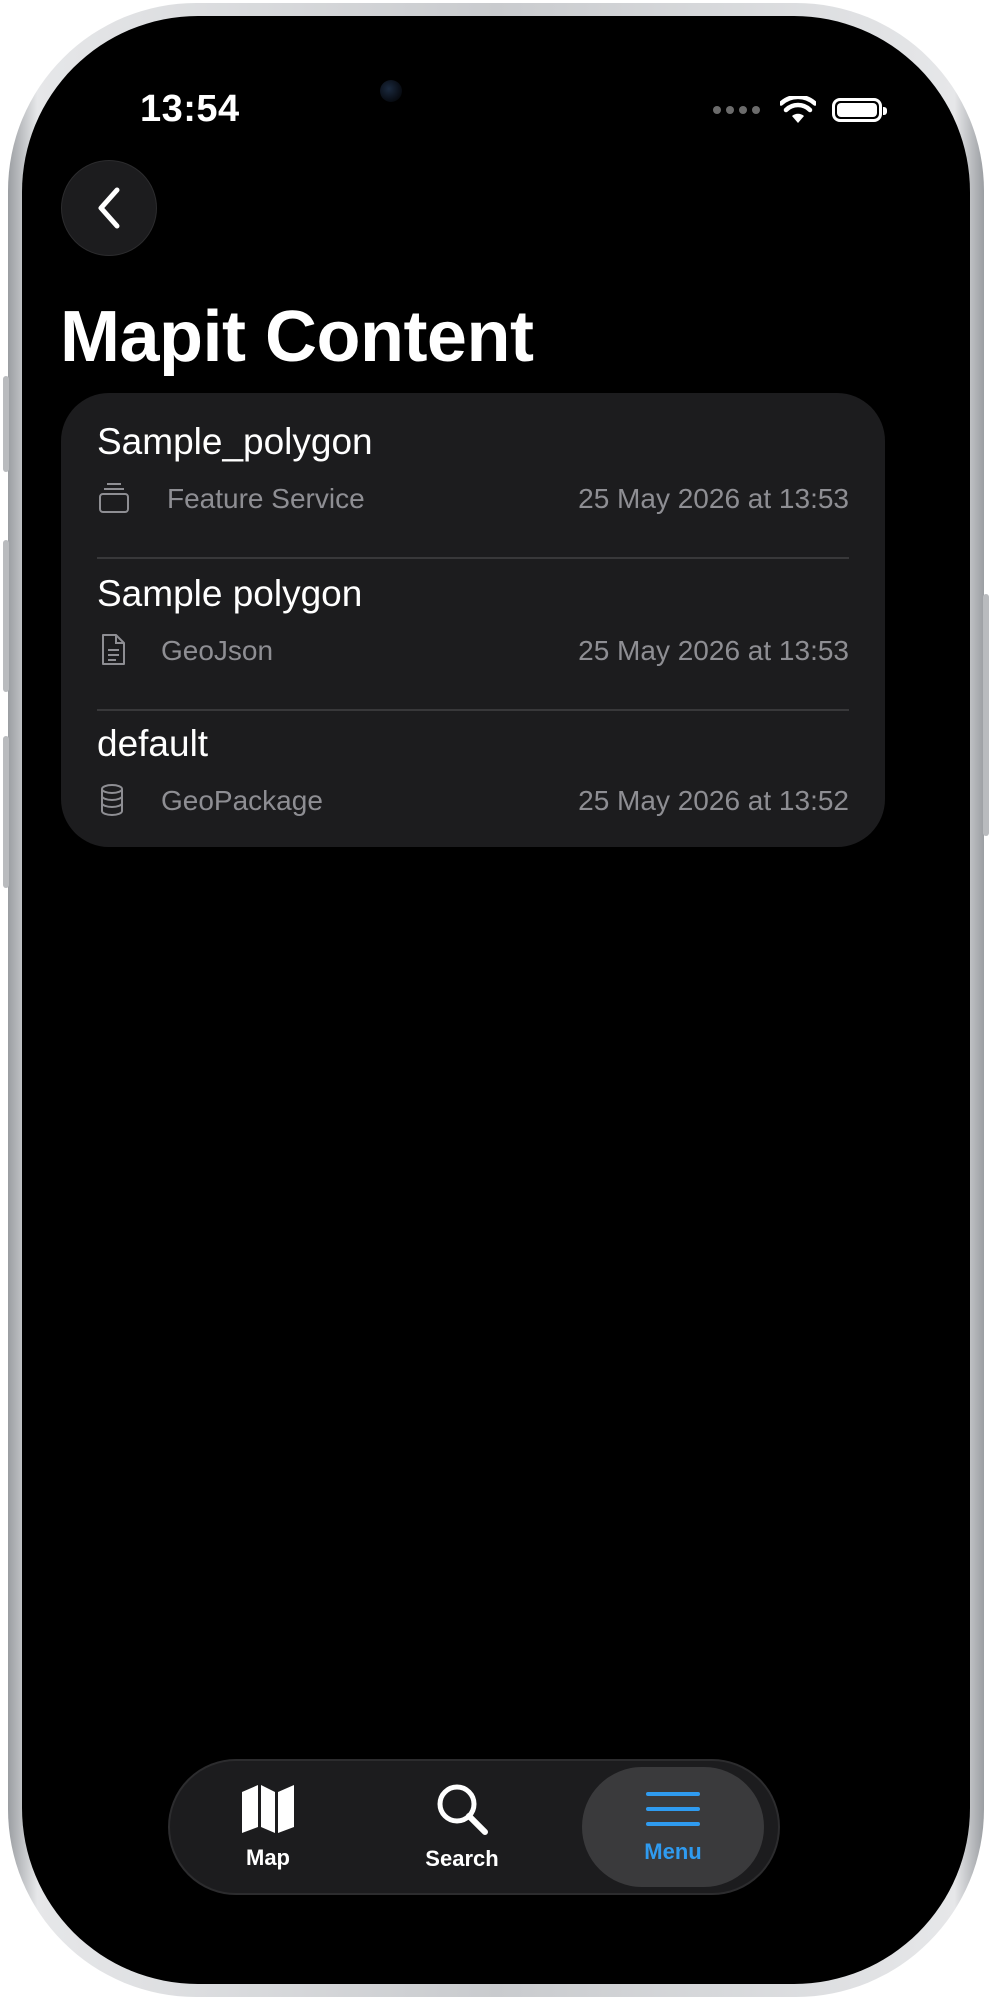 The image size is (992, 2000). I want to click on tab-map: Map, so click(268, 1827).